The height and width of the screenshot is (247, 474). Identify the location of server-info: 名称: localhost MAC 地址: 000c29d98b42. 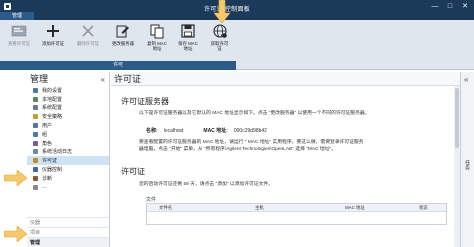
(206, 131).